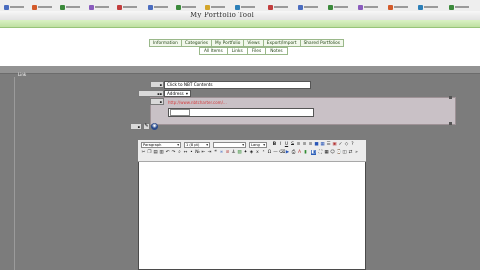 This screenshot has width=480, height=270. What do you see at coordinates (238, 51) in the screenshot?
I see `subnav-links: Links` at bounding box center [238, 51].